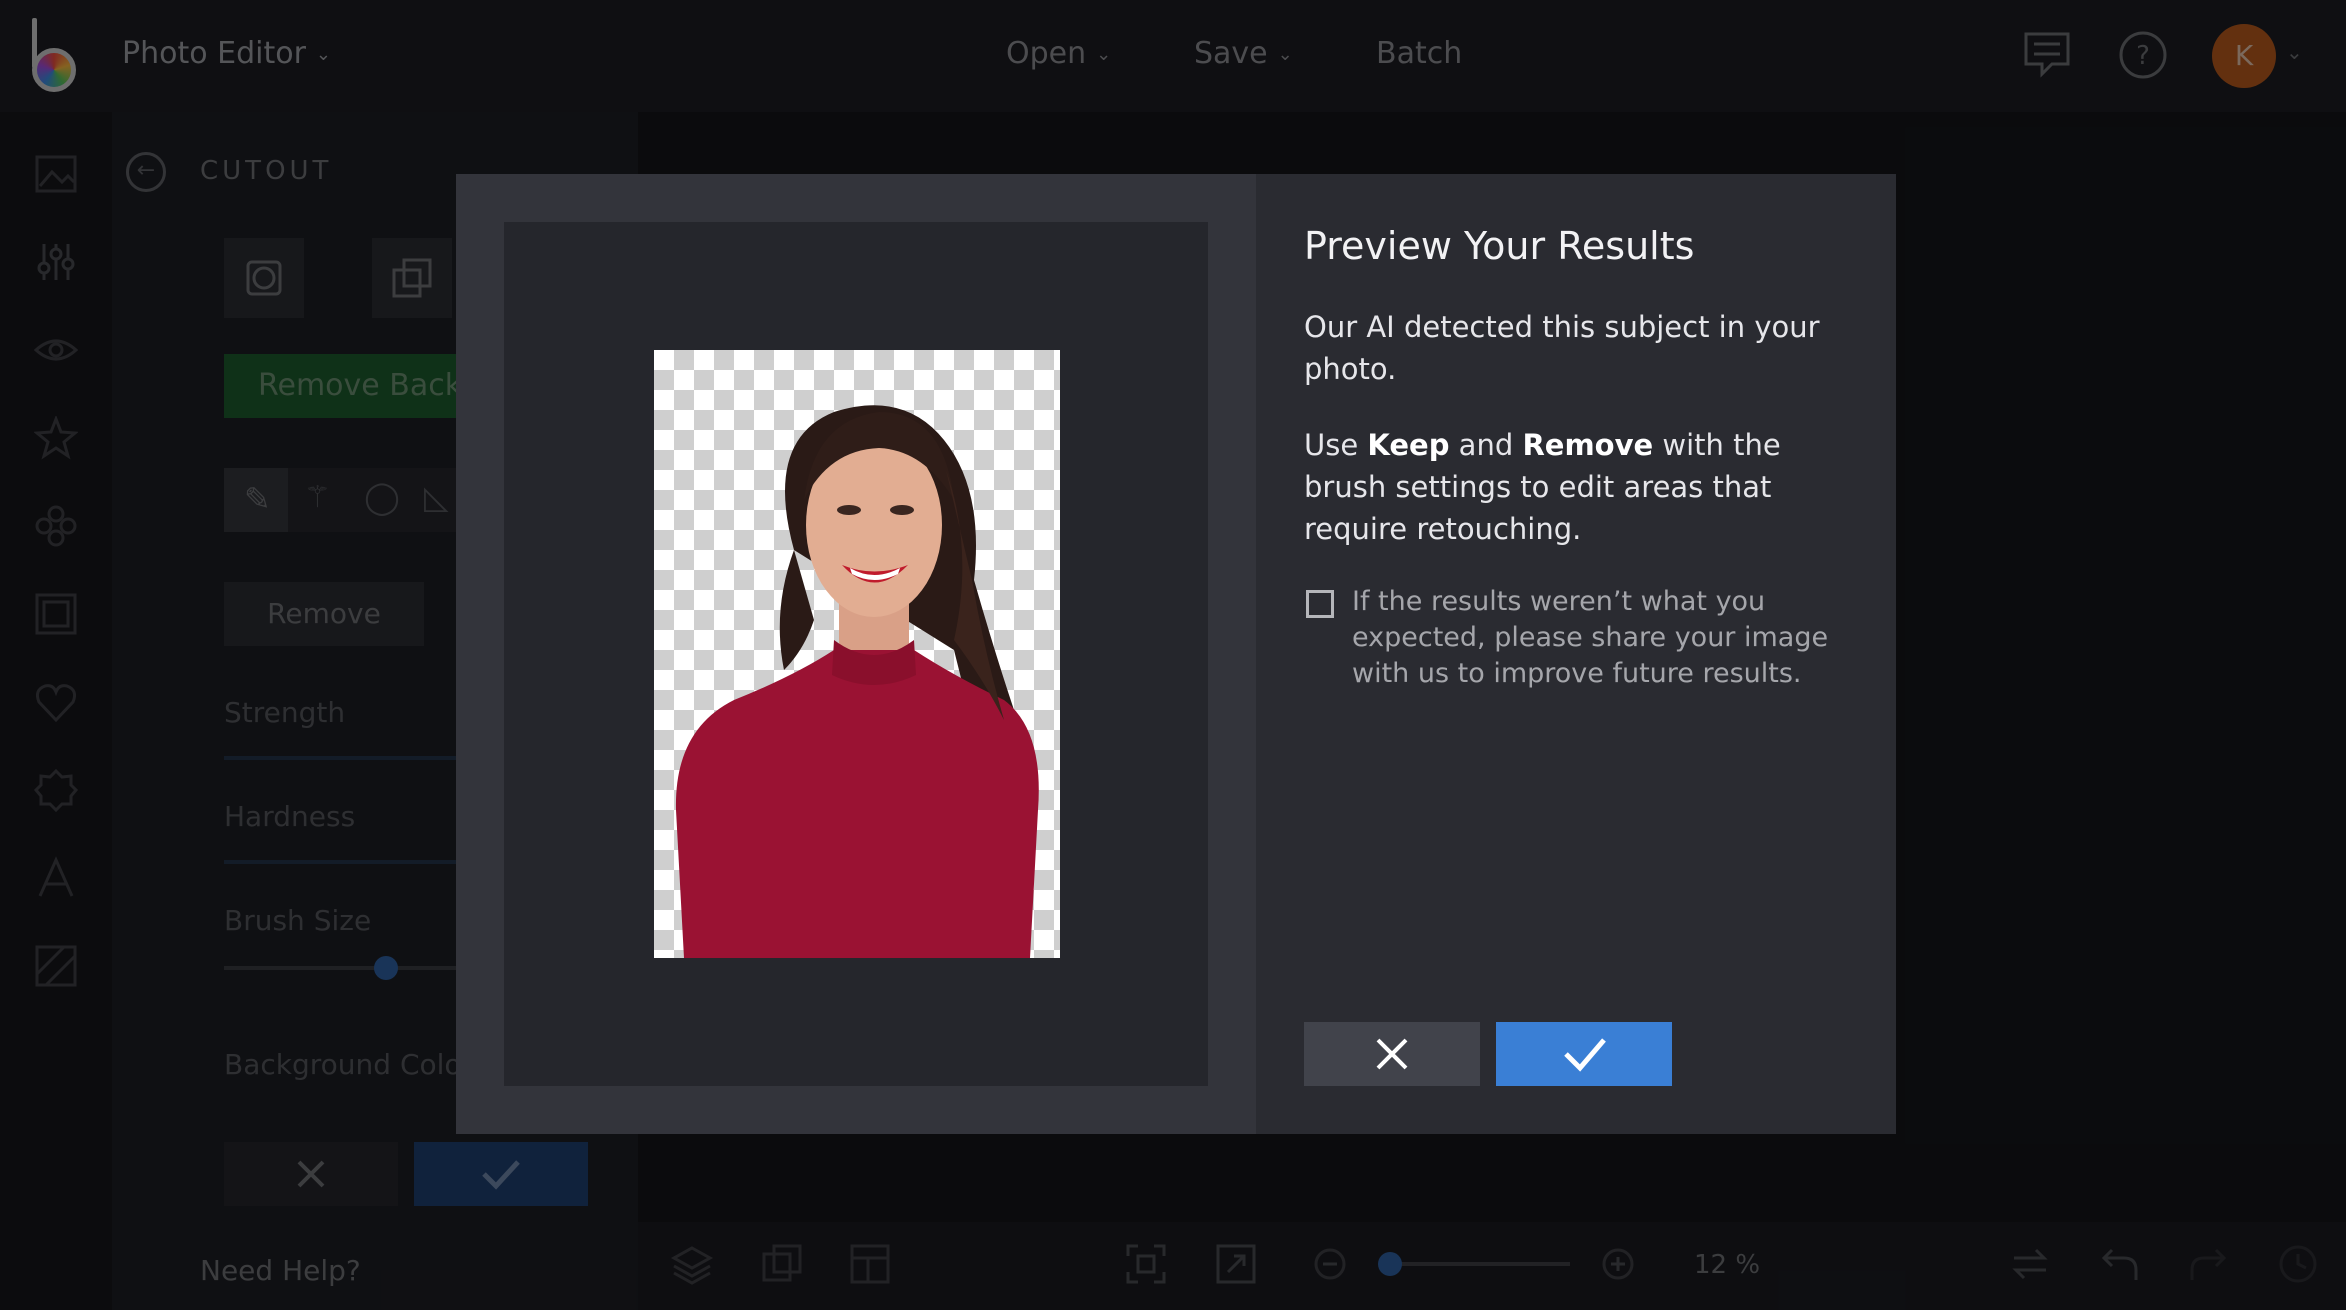 The height and width of the screenshot is (1310, 2346). Describe the element at coordinates (1499, 246) in the screenshot. I see `modal-title: Preview Your Results` at that location.